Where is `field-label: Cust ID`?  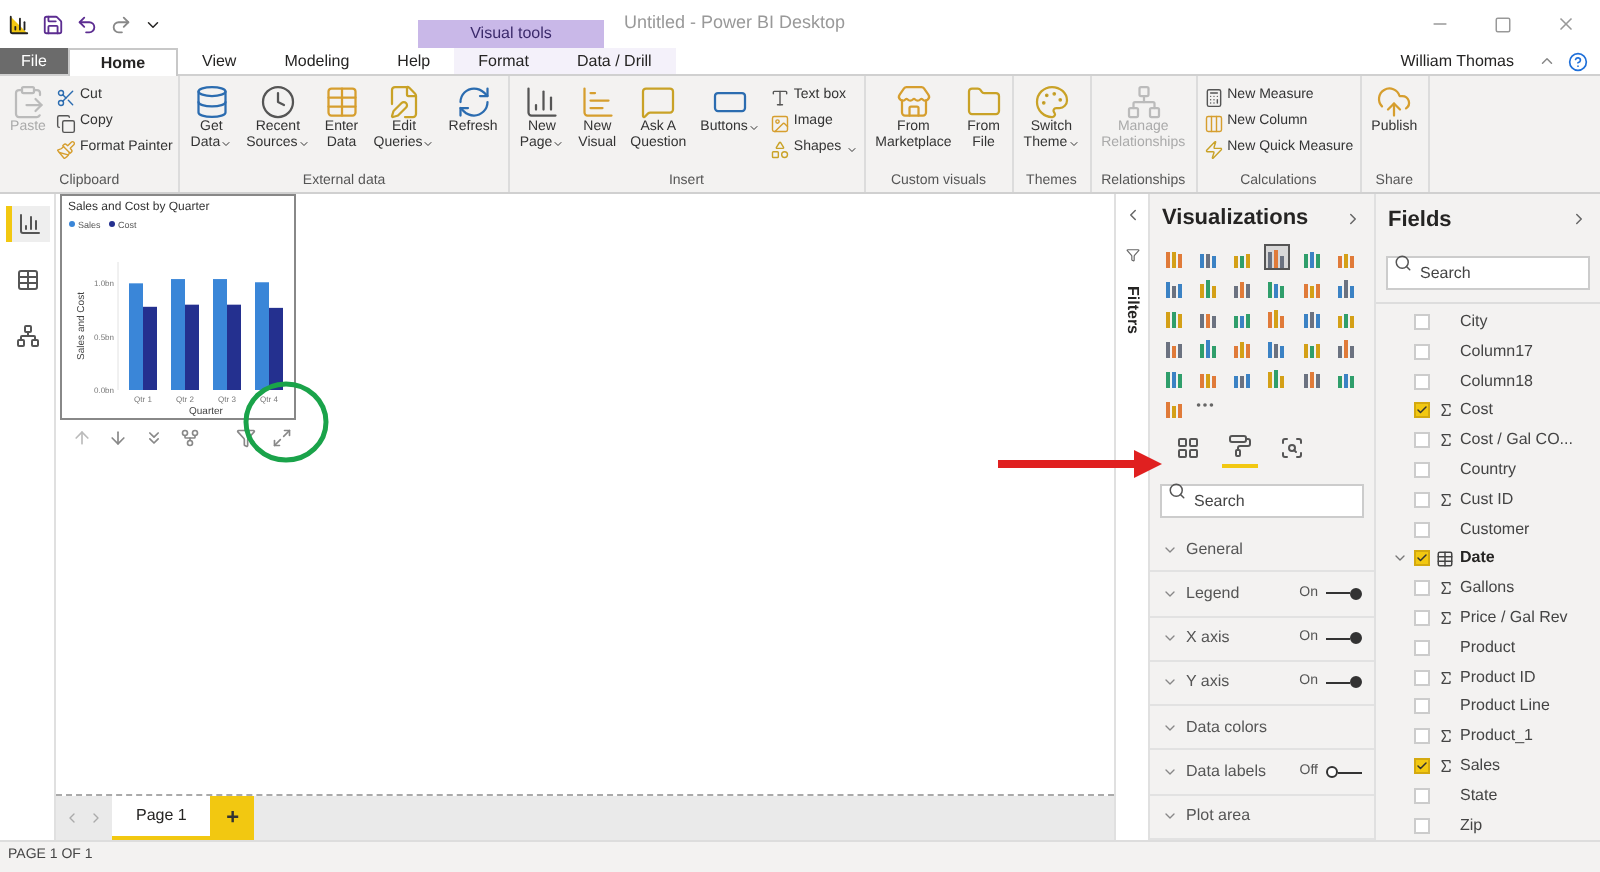 field-label: Cust ID is located at coordinates (1487, 499).